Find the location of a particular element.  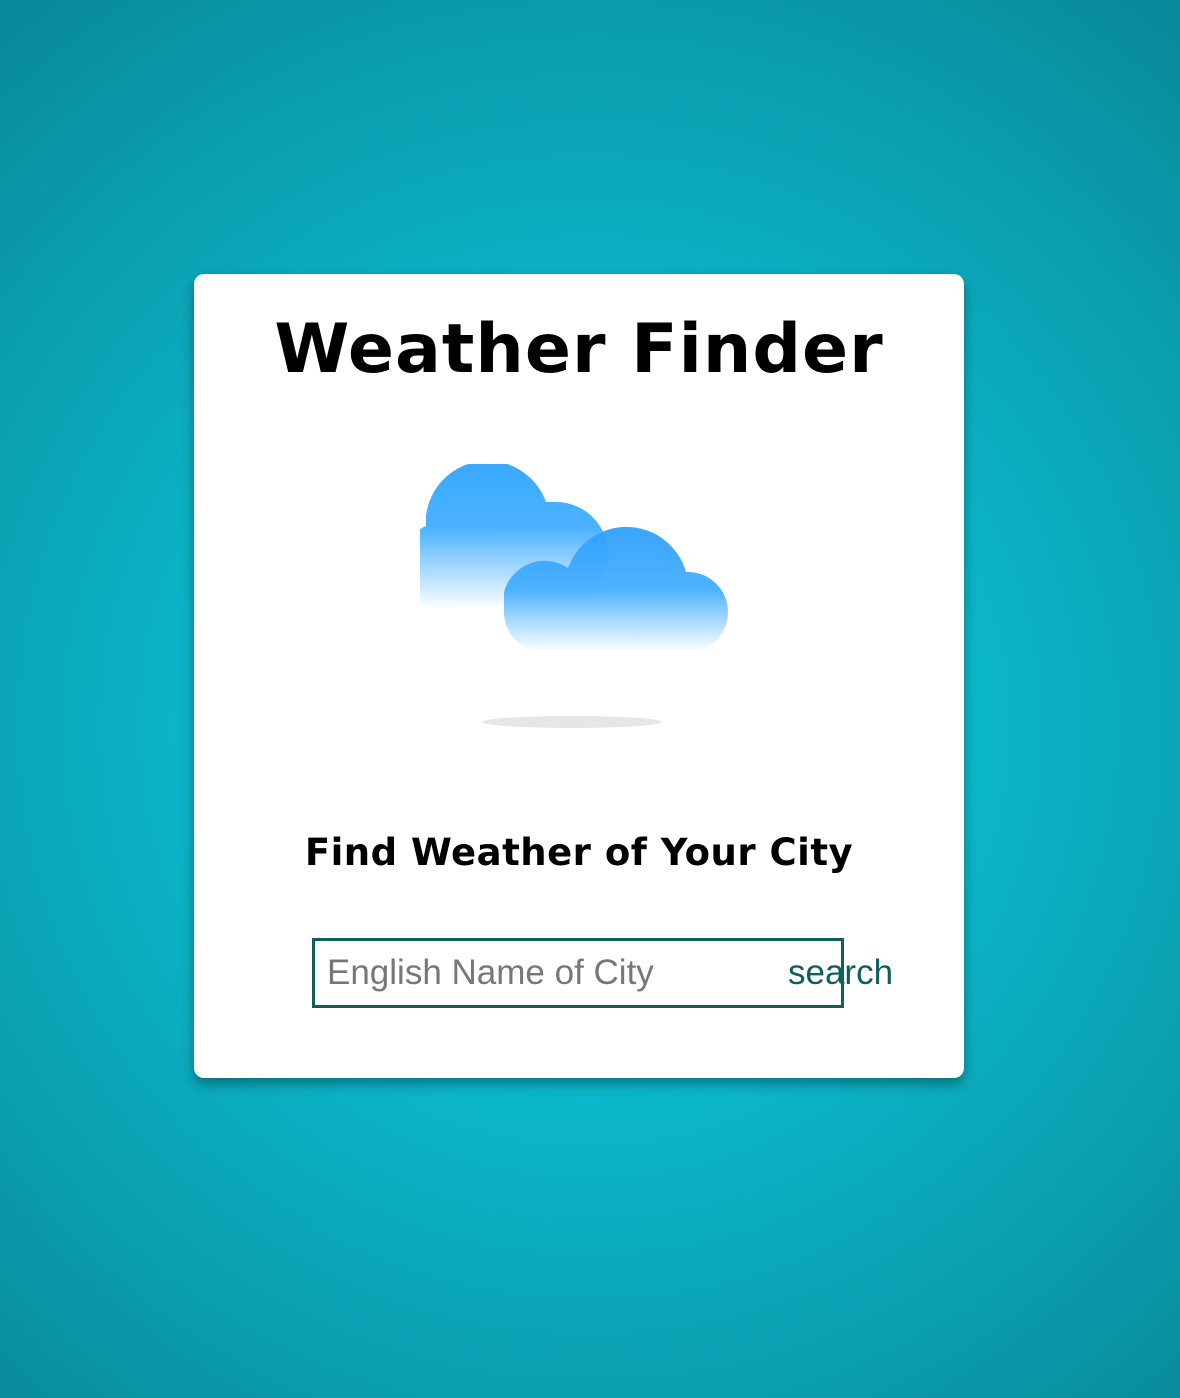

search-form: search is located at coordinates (602, 973).